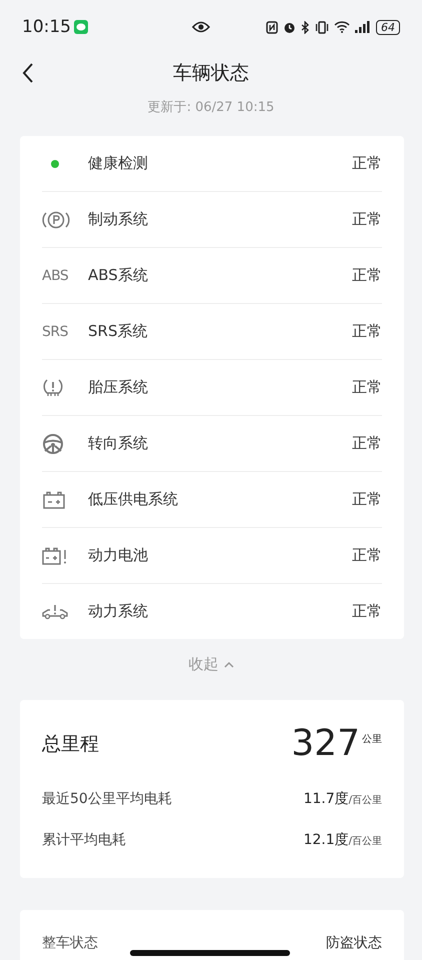  What do you see at coordinates (28, 73) in the screenshot?
I see `back-button` at bounding box center [28, 73].